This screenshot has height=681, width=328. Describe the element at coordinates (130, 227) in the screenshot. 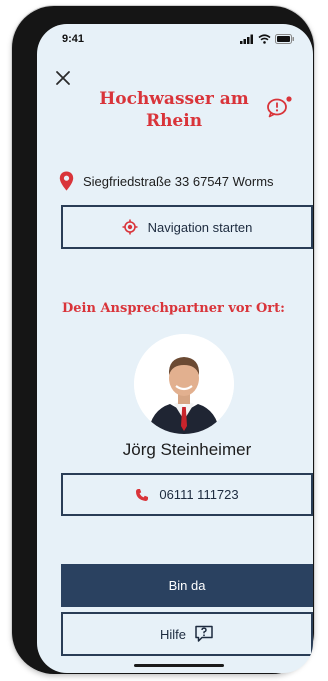

I see `target-icon` at that location.